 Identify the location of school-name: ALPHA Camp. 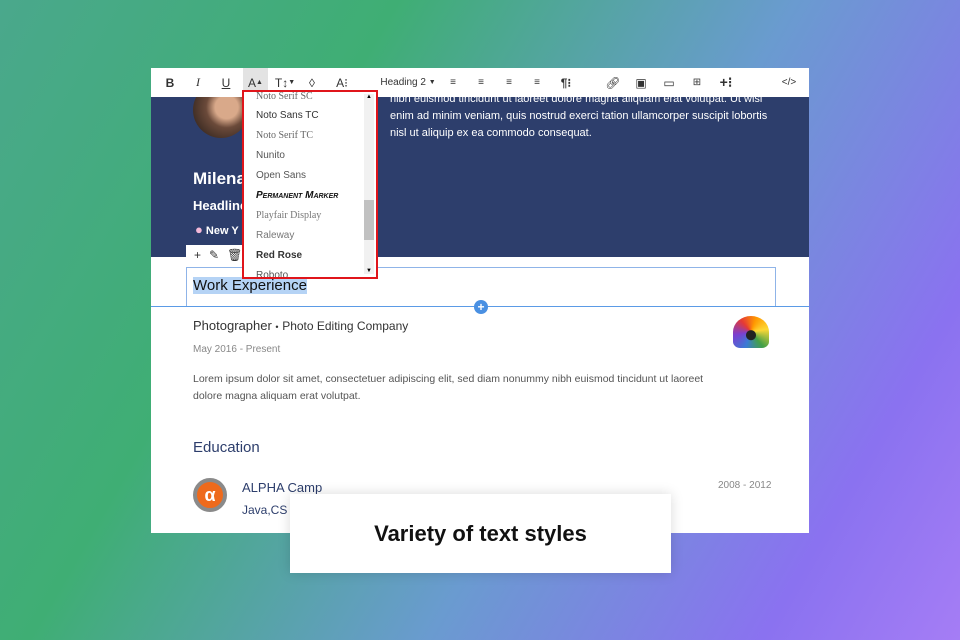
(282, 487).